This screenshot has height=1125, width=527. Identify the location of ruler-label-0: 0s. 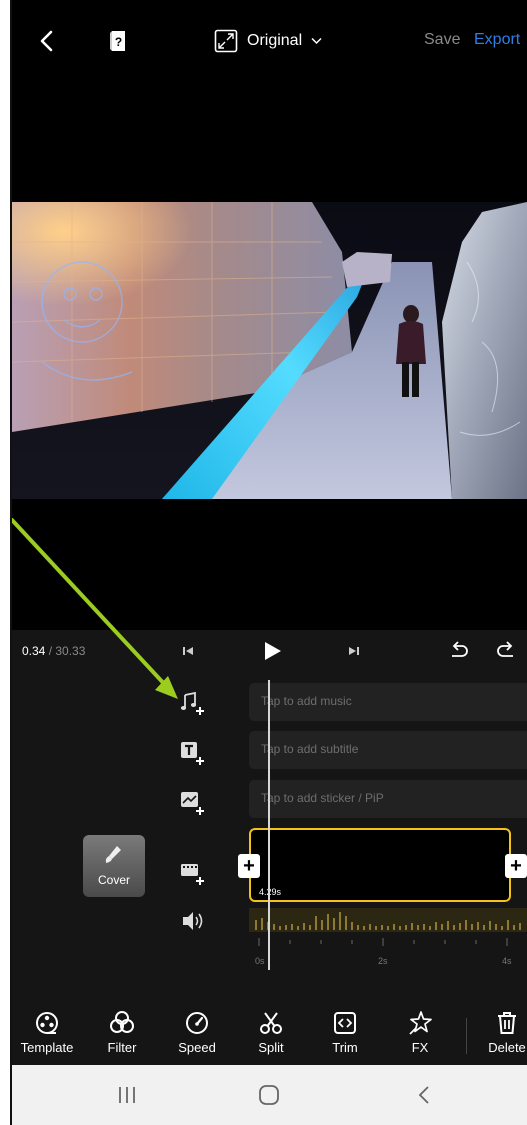
(260, 961).